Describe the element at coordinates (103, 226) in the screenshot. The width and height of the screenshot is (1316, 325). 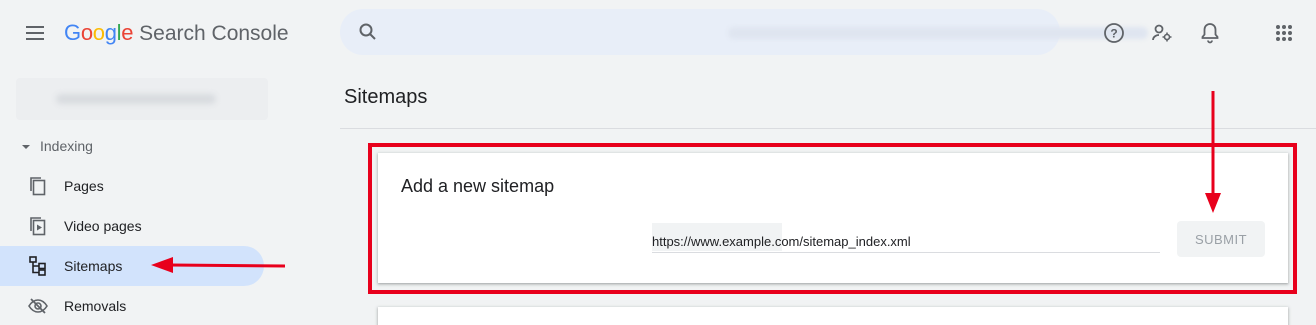
I see `sidebar-item-label: Video pages` at that location.